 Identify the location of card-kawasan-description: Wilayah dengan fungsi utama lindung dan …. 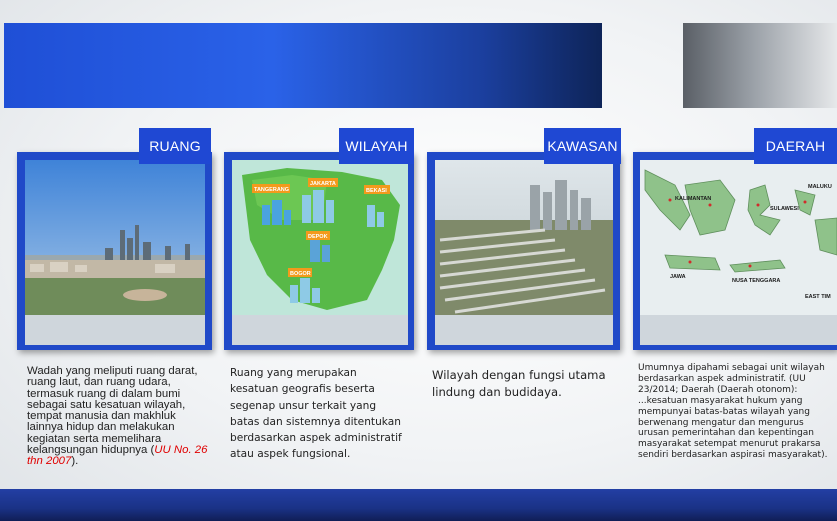
(519, 383).